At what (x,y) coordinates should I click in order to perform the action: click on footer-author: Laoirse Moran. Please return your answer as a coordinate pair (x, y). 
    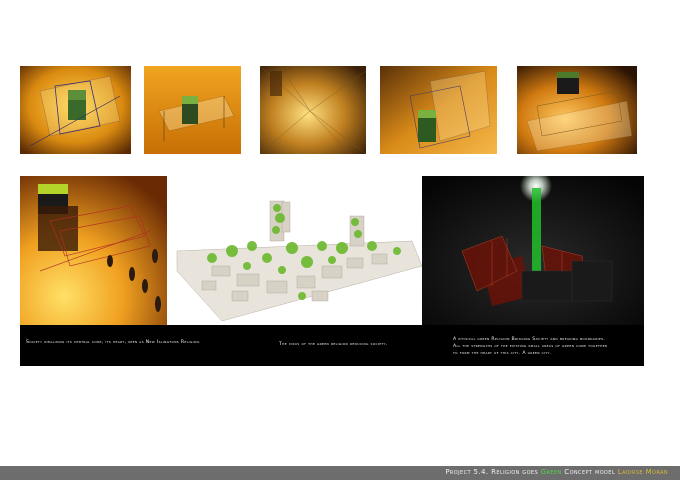
    Looking at the image, I should click on (642, 472).